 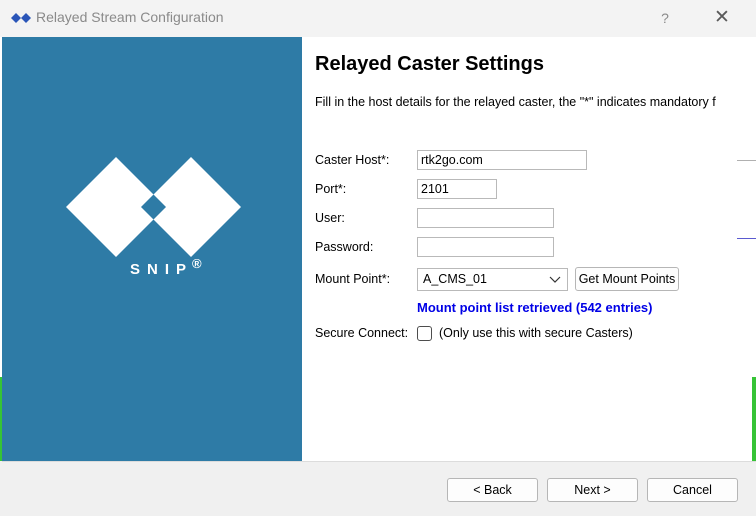 I want to click on logo-text: SNIP, so click(x=162, y=269).